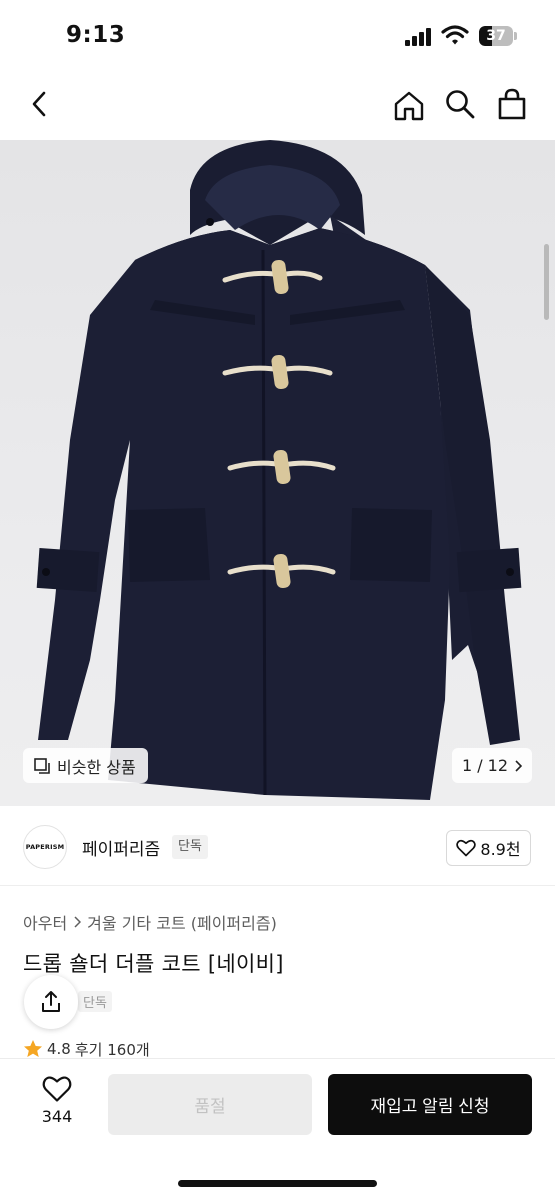  I want to click on wishlist-button: 344, so click(57, 1107).